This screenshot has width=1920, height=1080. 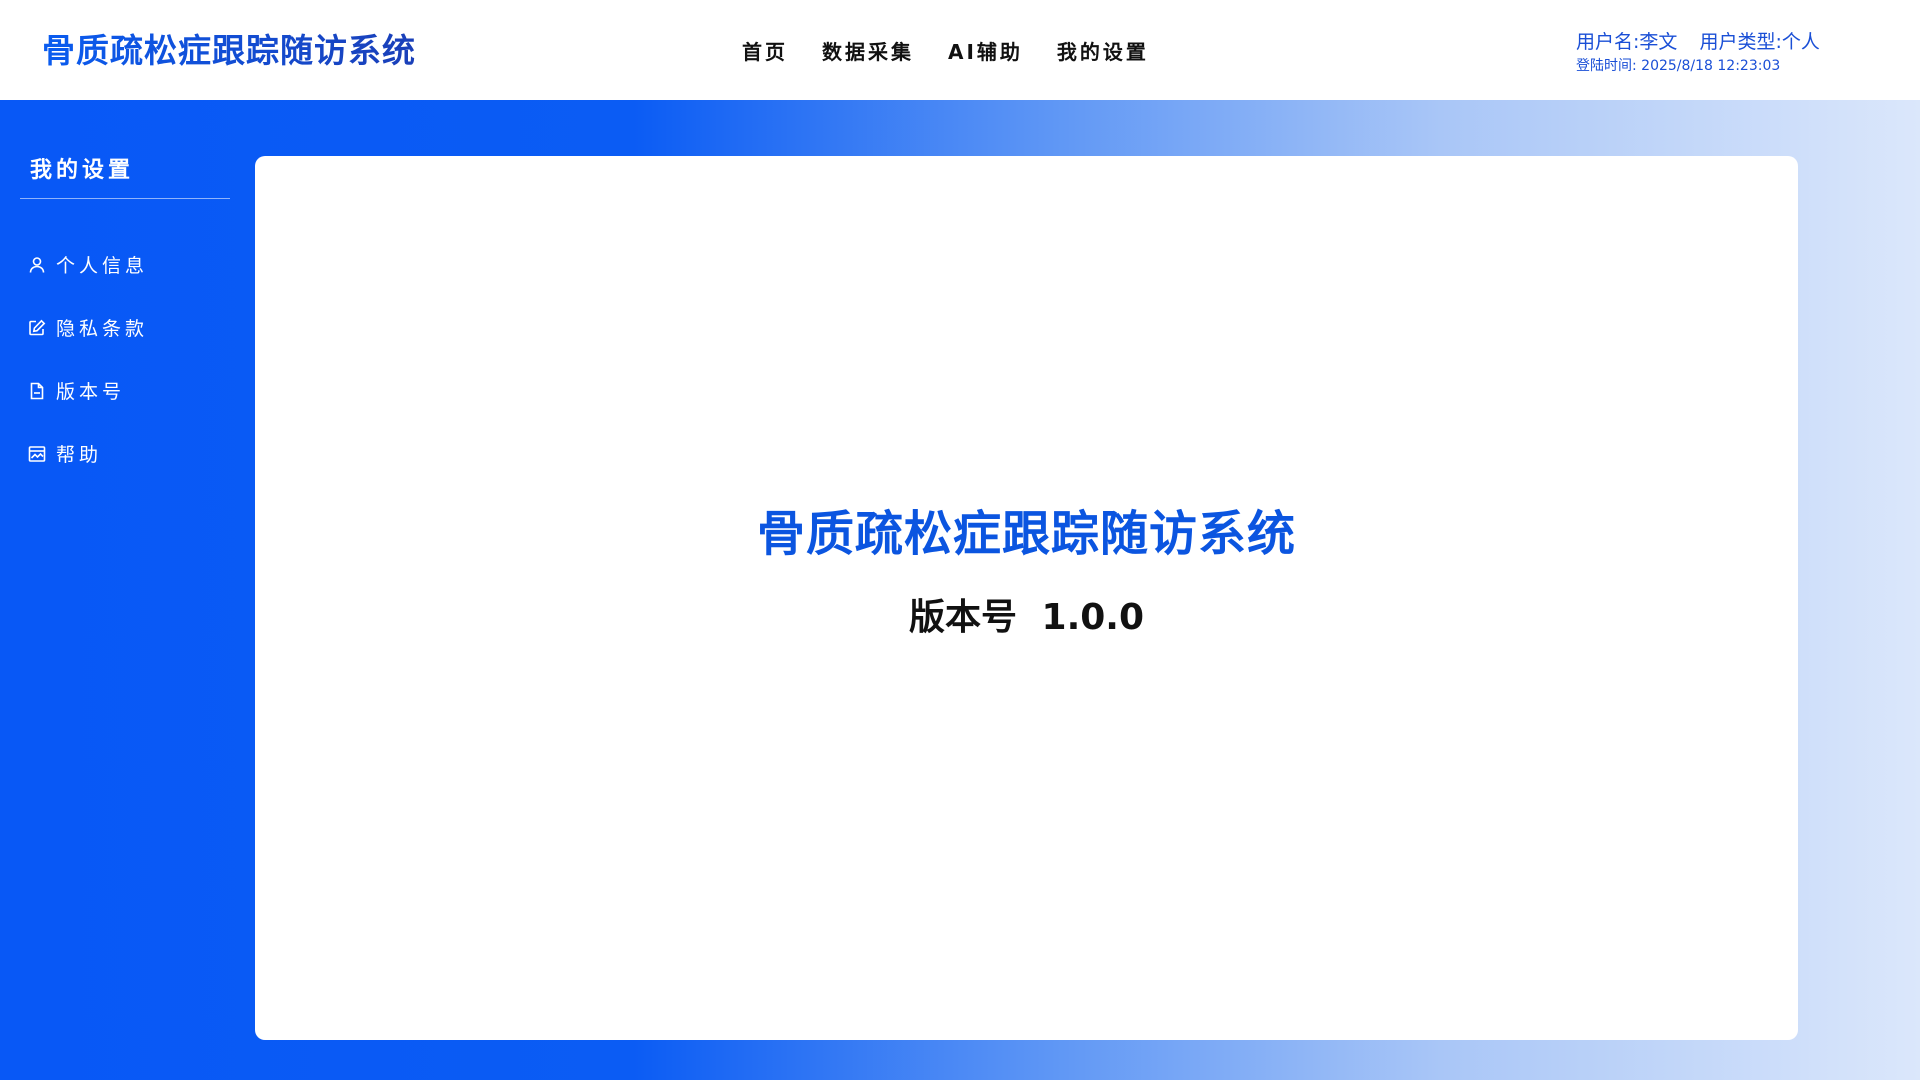 I want to click on login-time: 登陆时间: 2025/8/18 12:23:03, so click(x=1678, y=66).